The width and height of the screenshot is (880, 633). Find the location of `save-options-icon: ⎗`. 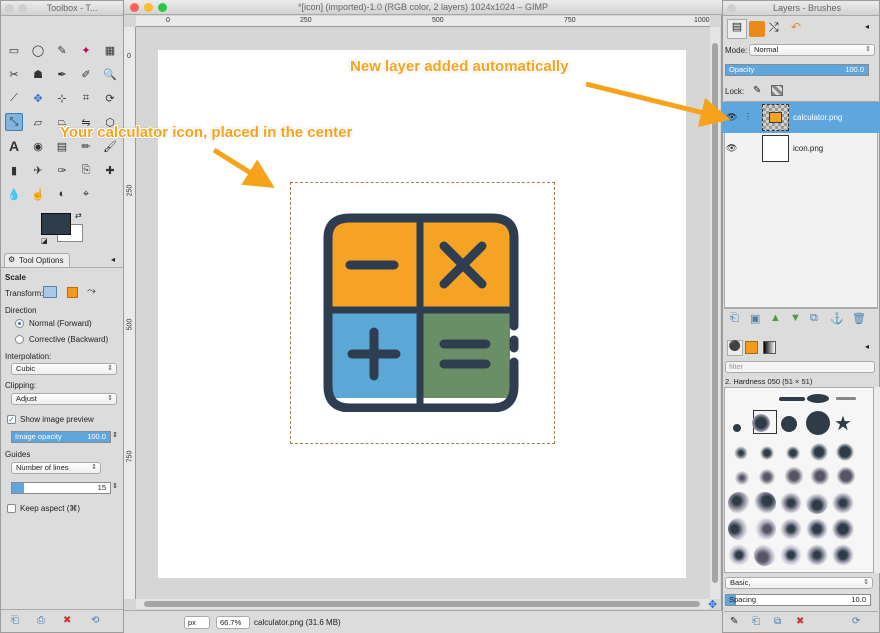

save-options-icon: ⎗ is located at coordinates (15, 620).